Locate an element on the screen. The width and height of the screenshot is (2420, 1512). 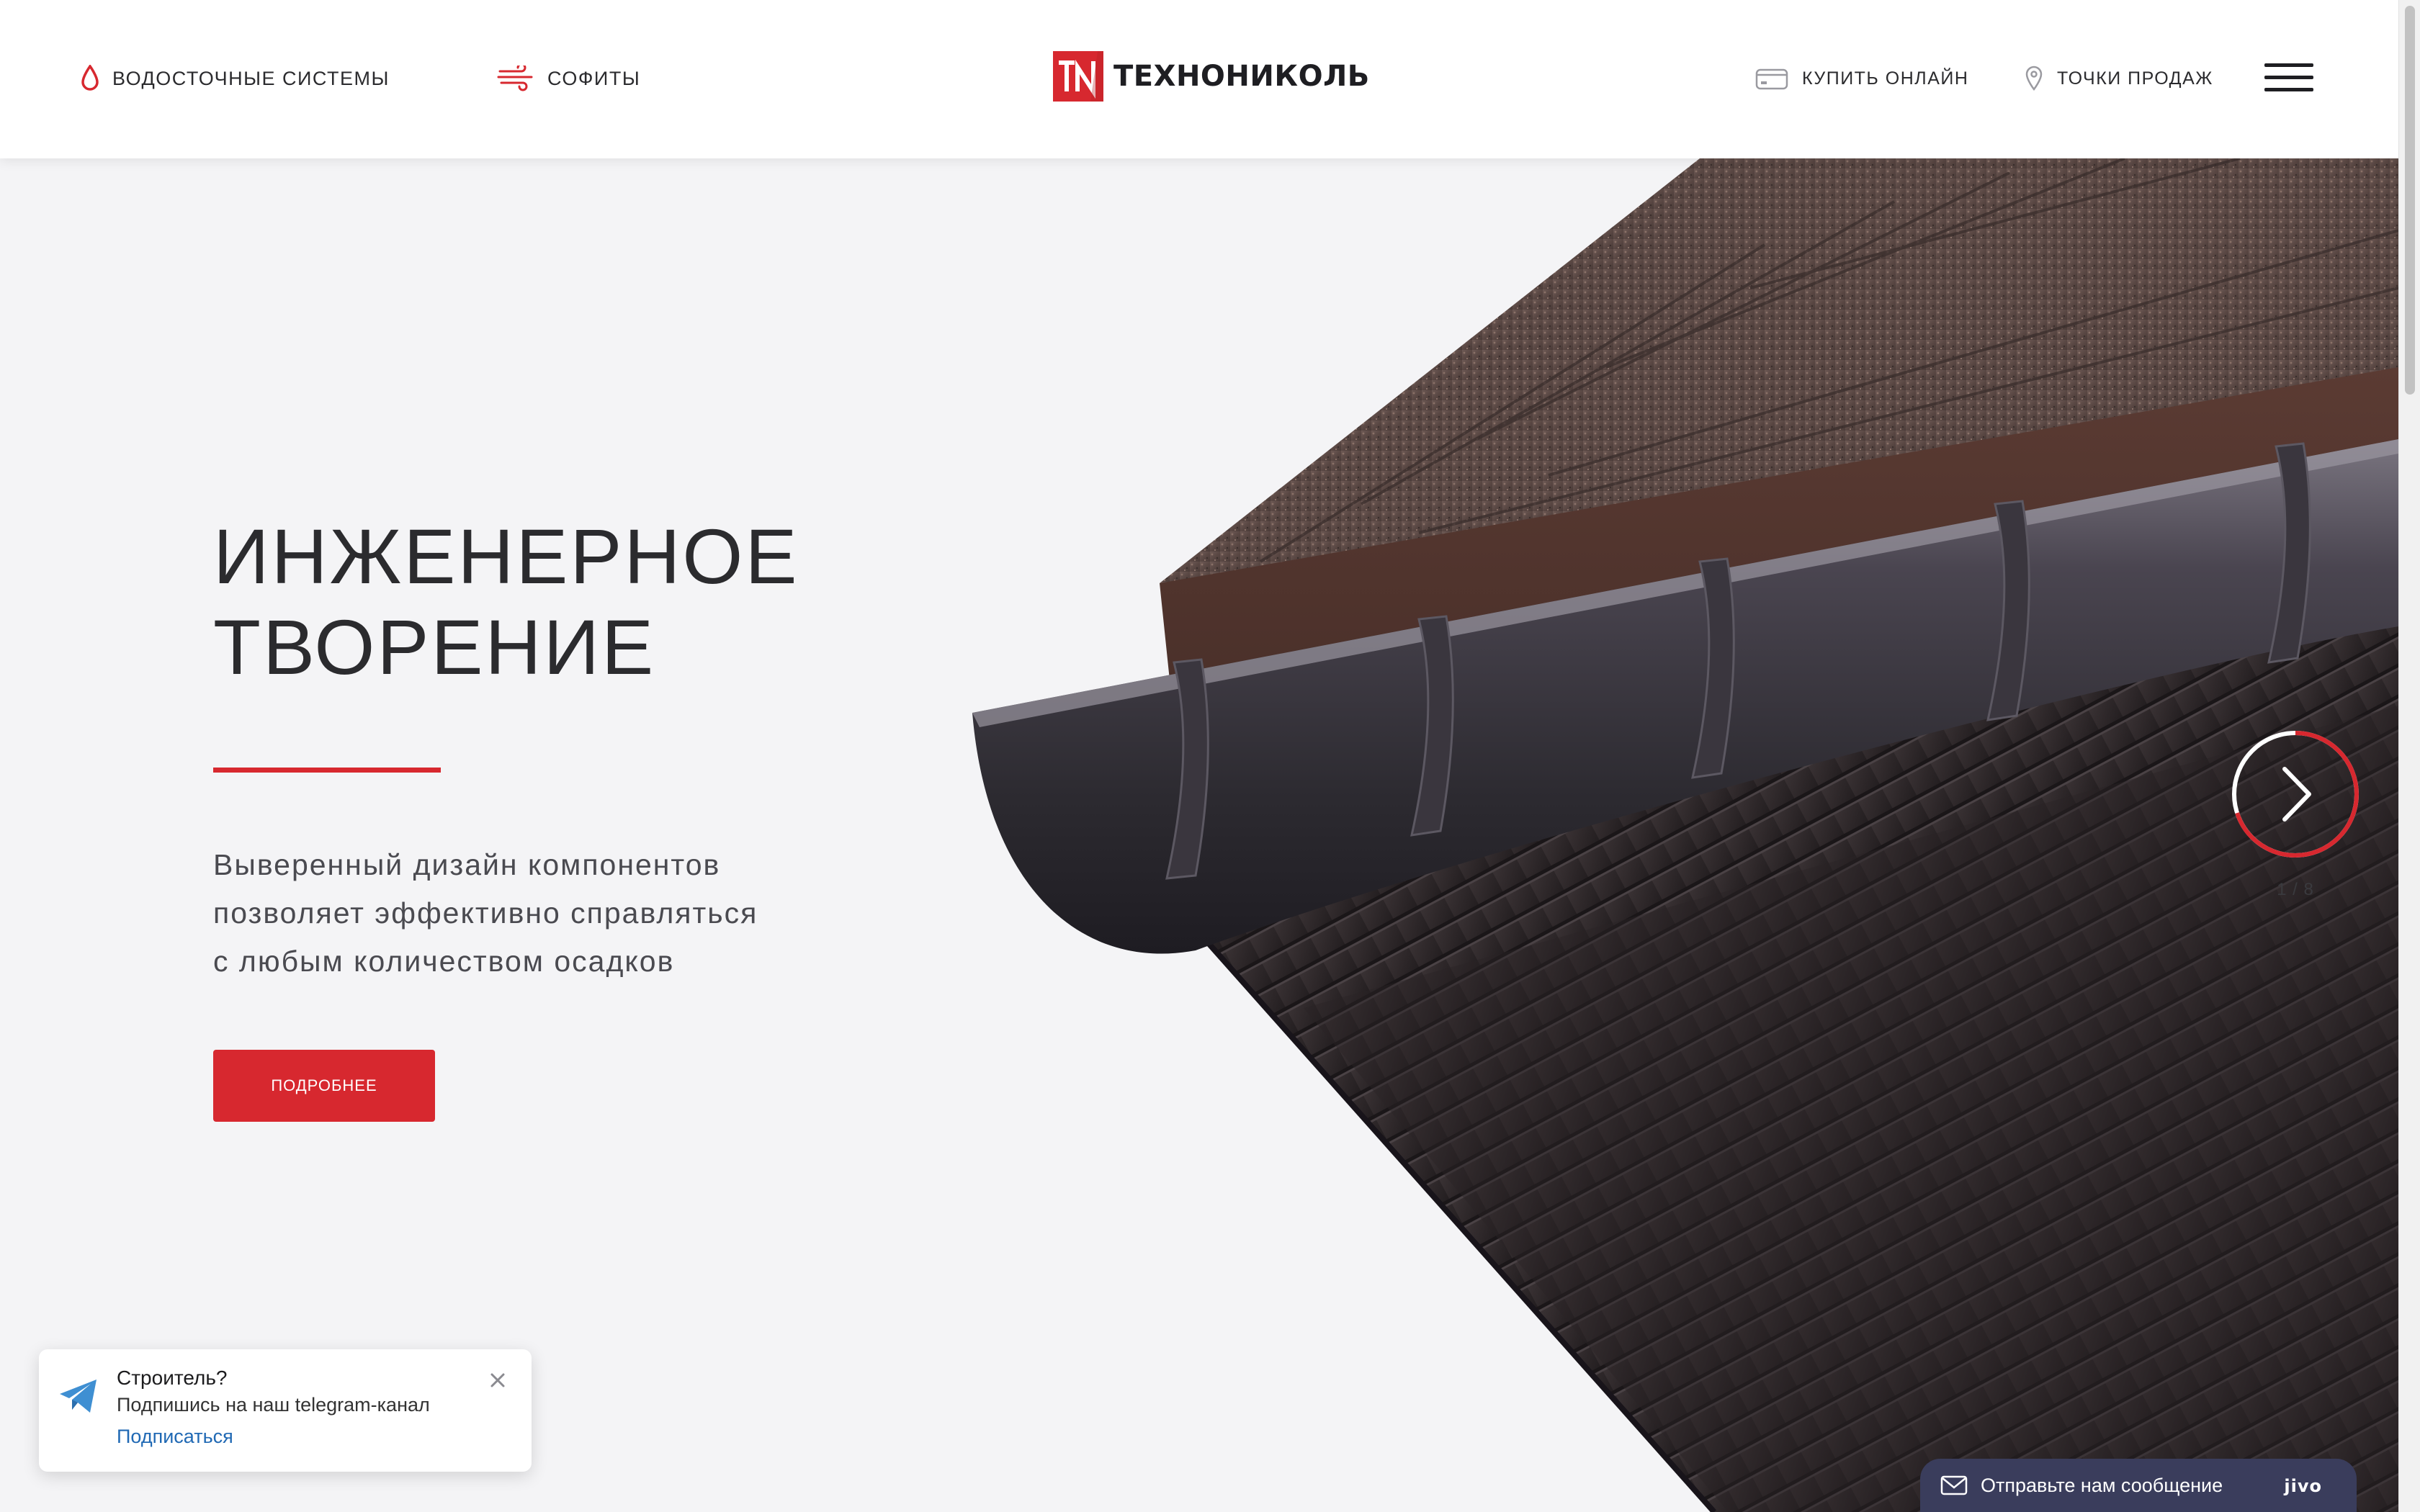
telegram-popup-title: Строитель? is located at coordinates (172, 1378).